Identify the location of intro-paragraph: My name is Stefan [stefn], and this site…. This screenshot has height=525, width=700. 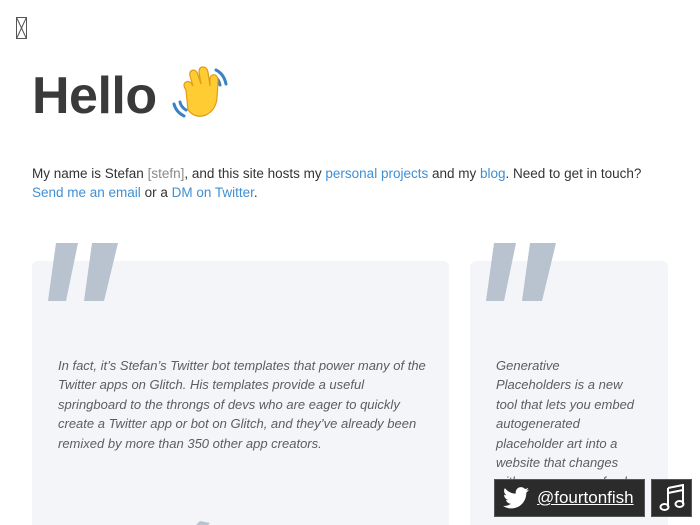
(350, 183).